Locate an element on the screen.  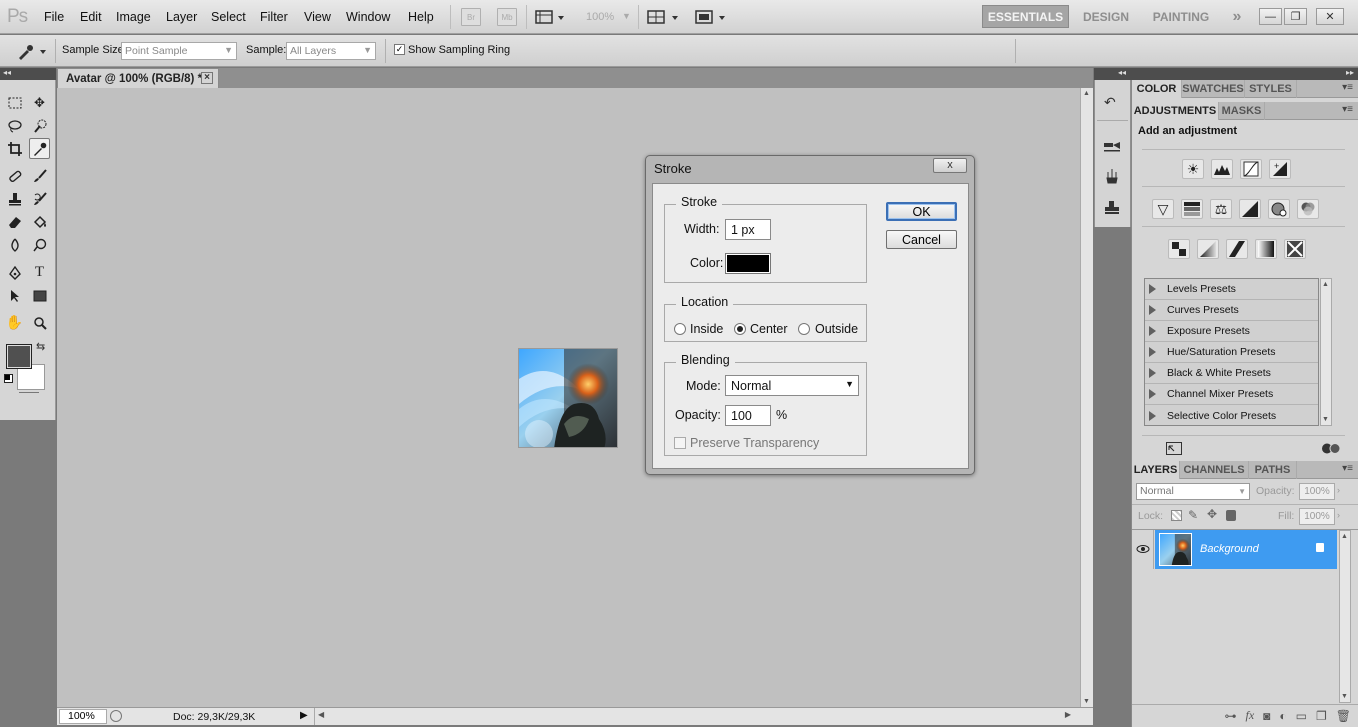
eraser-tool-icon is located at coordinates (14, 221).